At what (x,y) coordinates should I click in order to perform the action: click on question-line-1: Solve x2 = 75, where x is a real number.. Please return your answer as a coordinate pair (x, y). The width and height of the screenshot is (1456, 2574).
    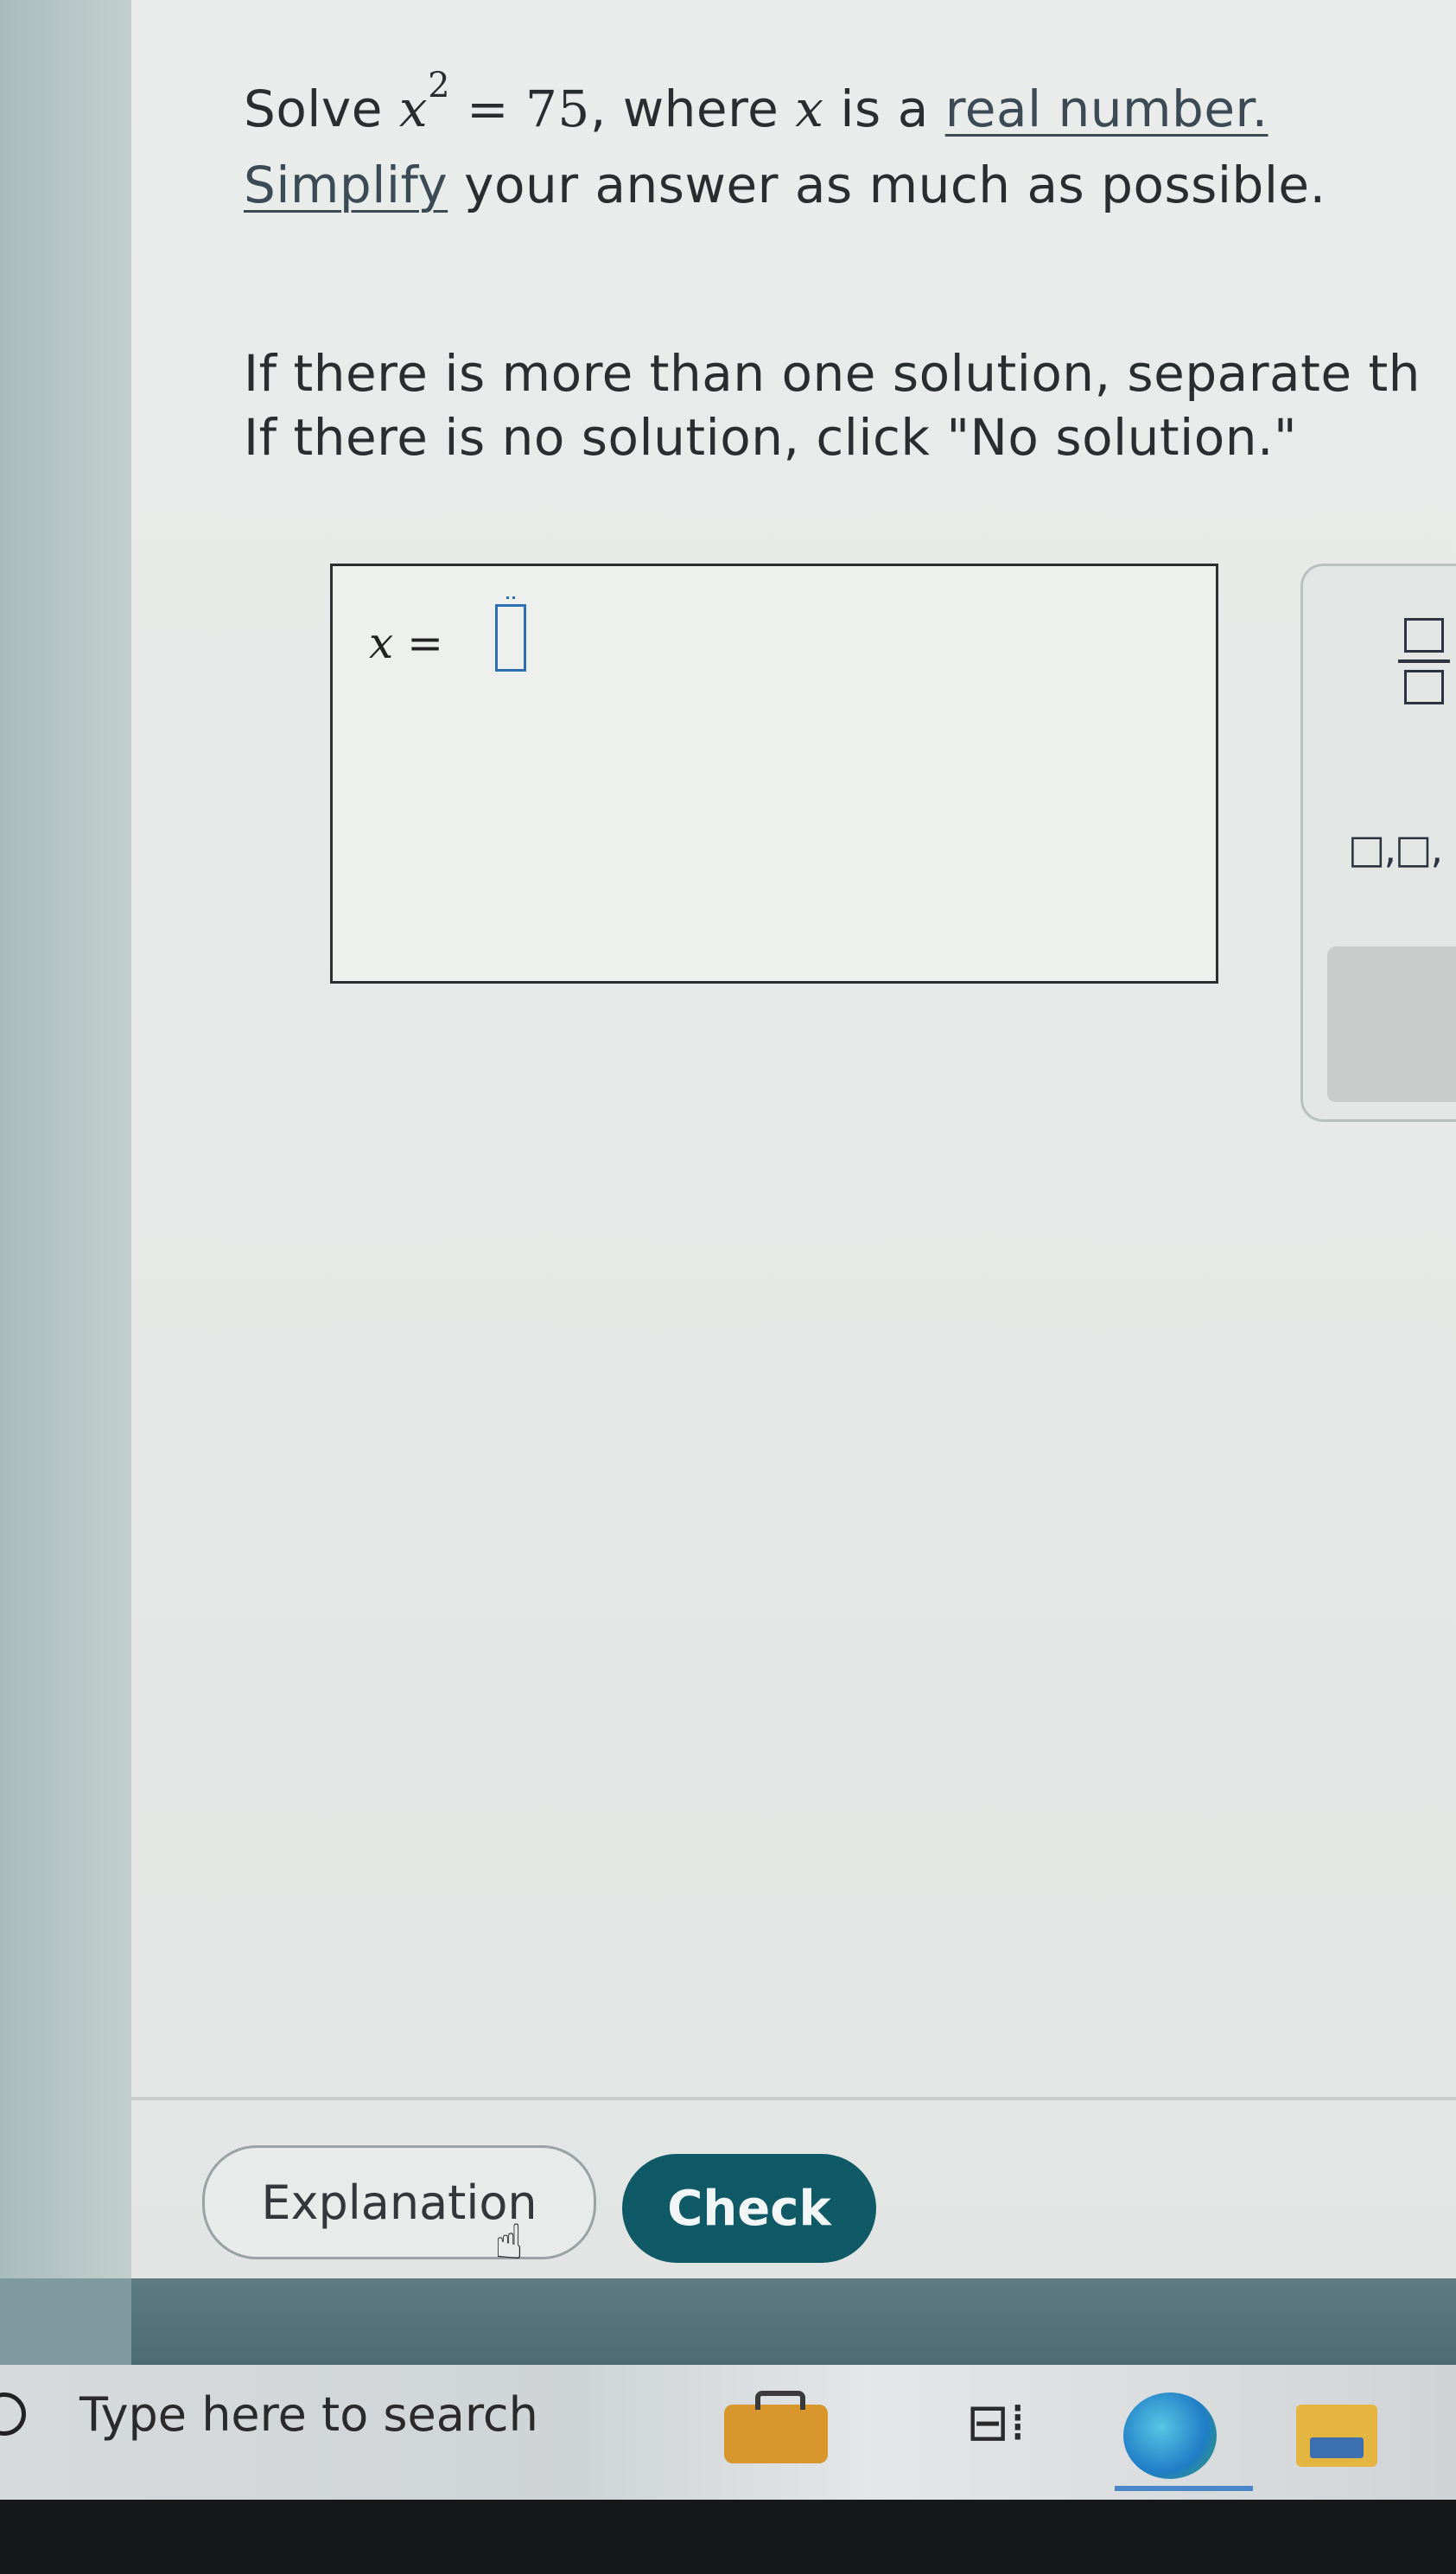
    Looking at the image, I should click on (756, 102).